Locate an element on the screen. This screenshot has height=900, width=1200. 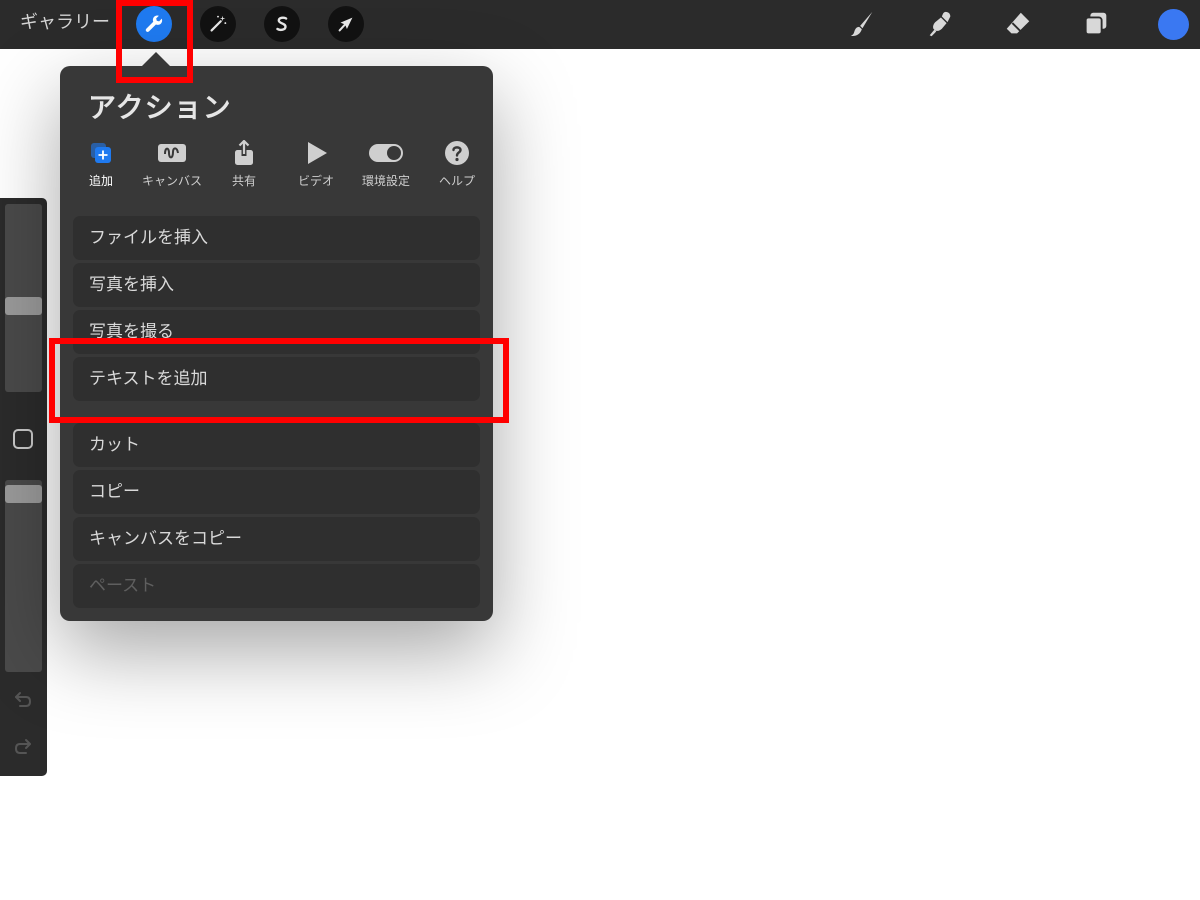
eraser-button is located at coordinates (1018, 24).